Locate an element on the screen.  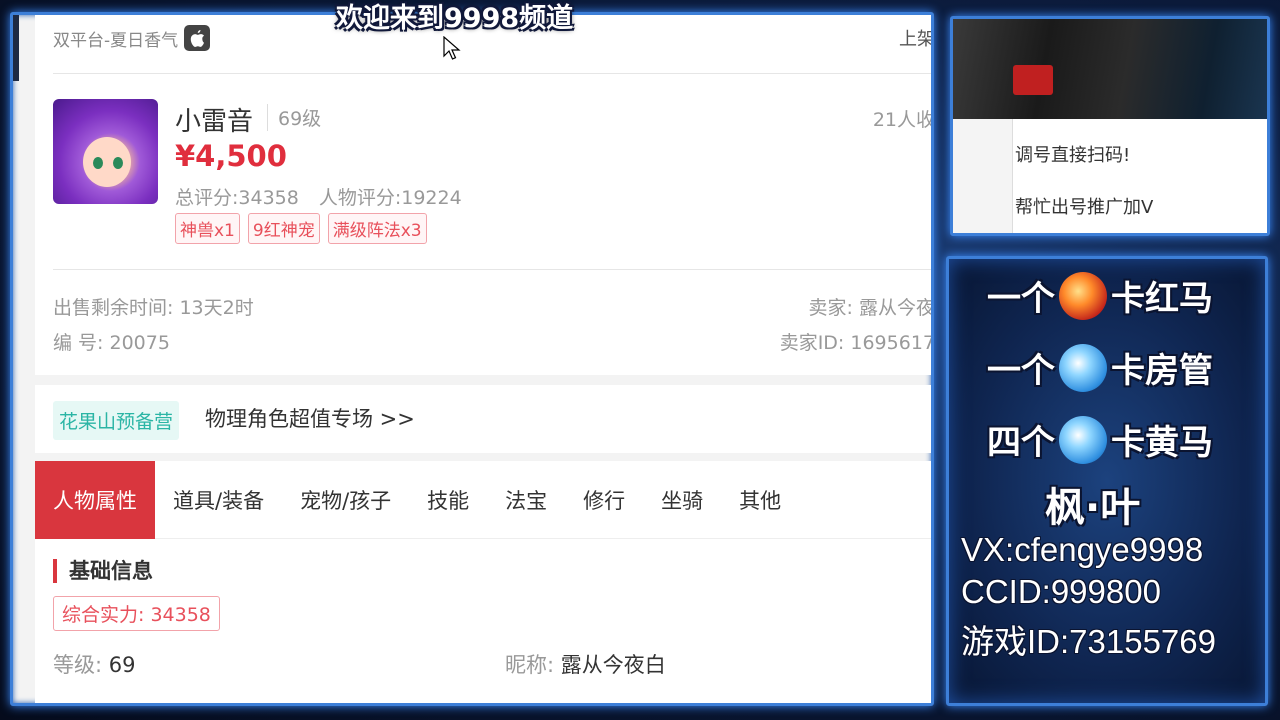
frame-edge is located at coordinates (16, 48).